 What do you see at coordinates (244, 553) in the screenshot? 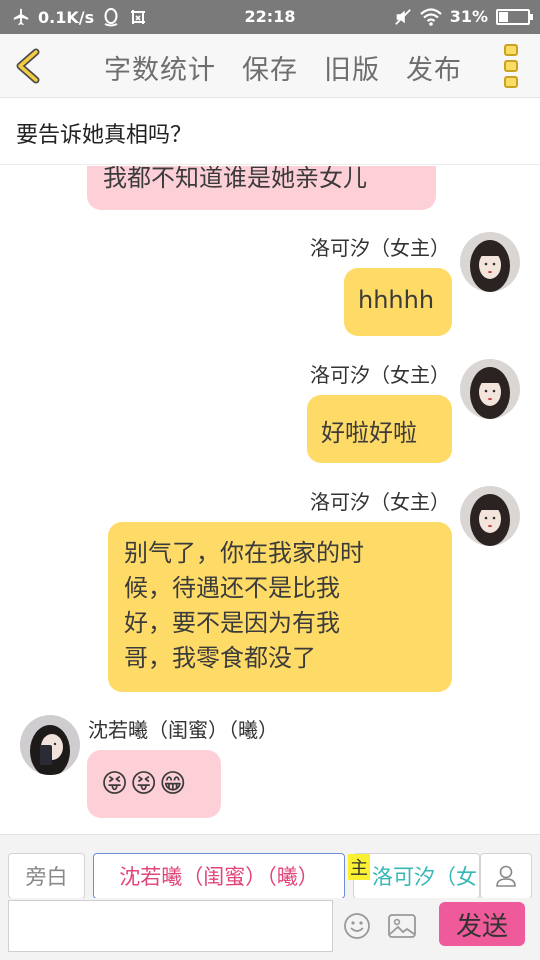
I see `message-line: 别气了，你在我家的时` at bounding box center [244, 553].